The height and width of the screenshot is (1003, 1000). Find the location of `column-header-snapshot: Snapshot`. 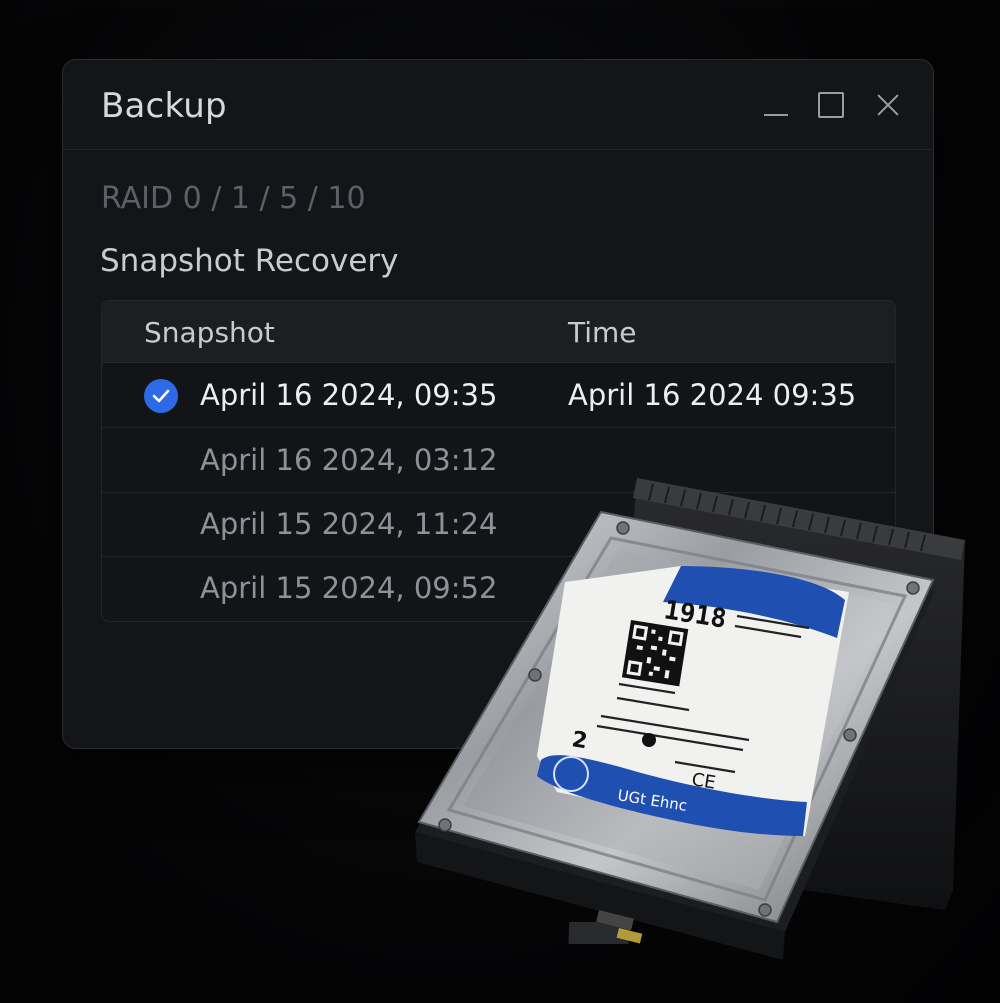

column-header-snapshot: Snapshot is located at coordinates (209, 332).